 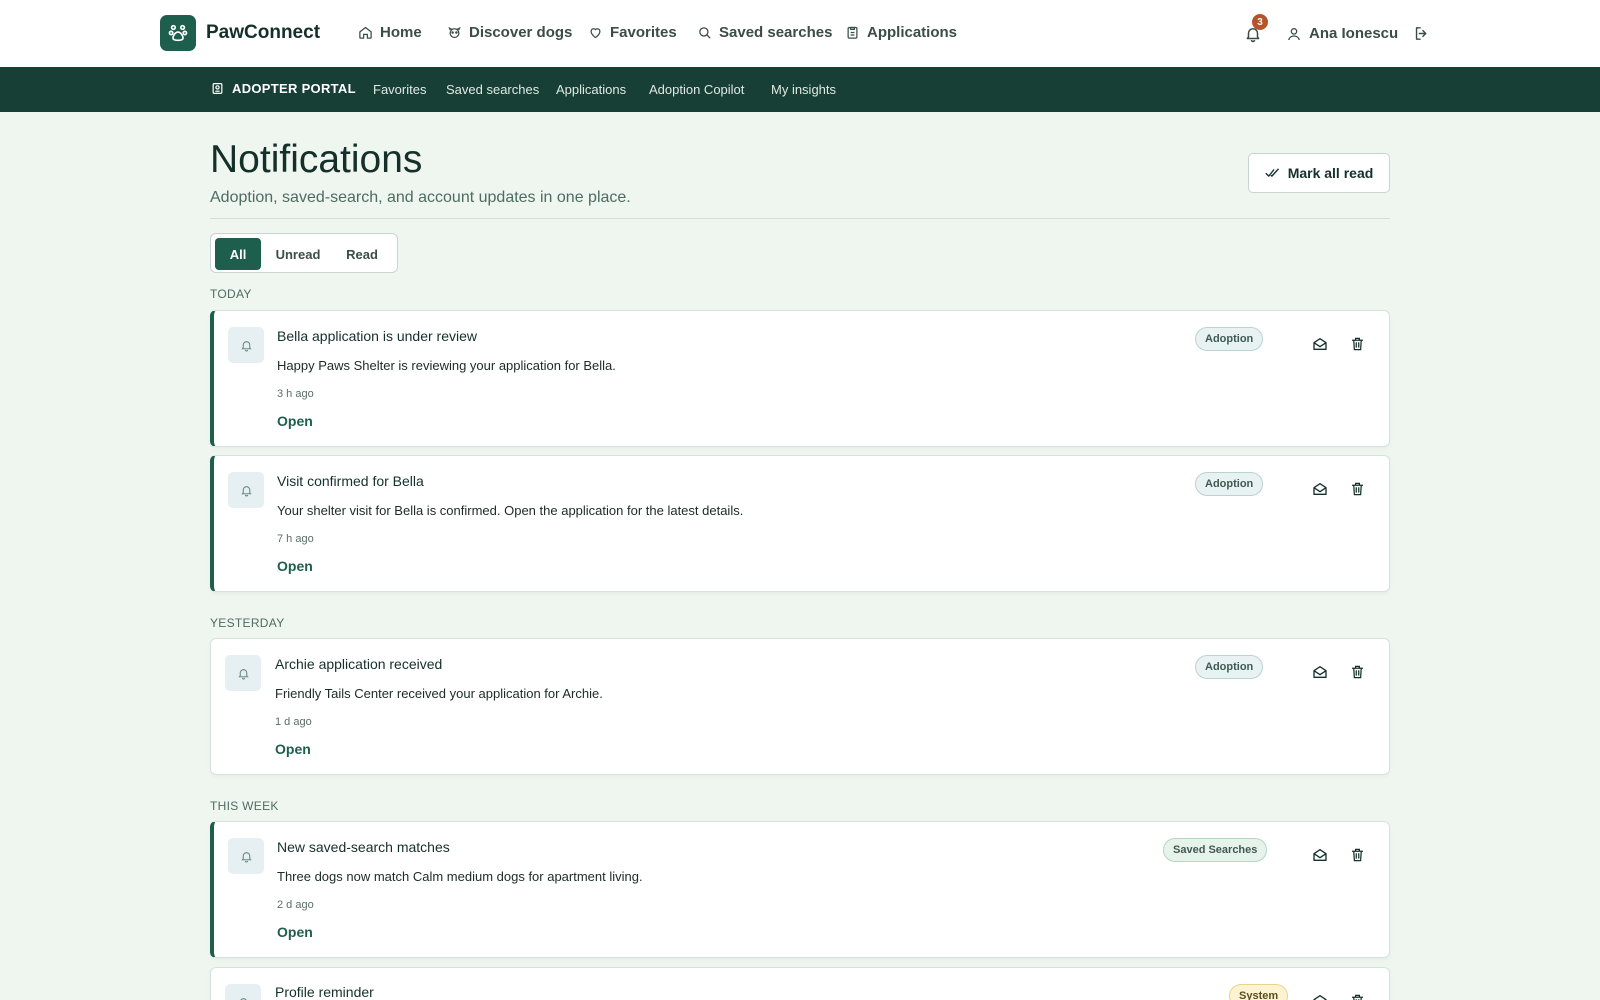 I want to click on page-title: Notifications, so click(x=316, y=159).